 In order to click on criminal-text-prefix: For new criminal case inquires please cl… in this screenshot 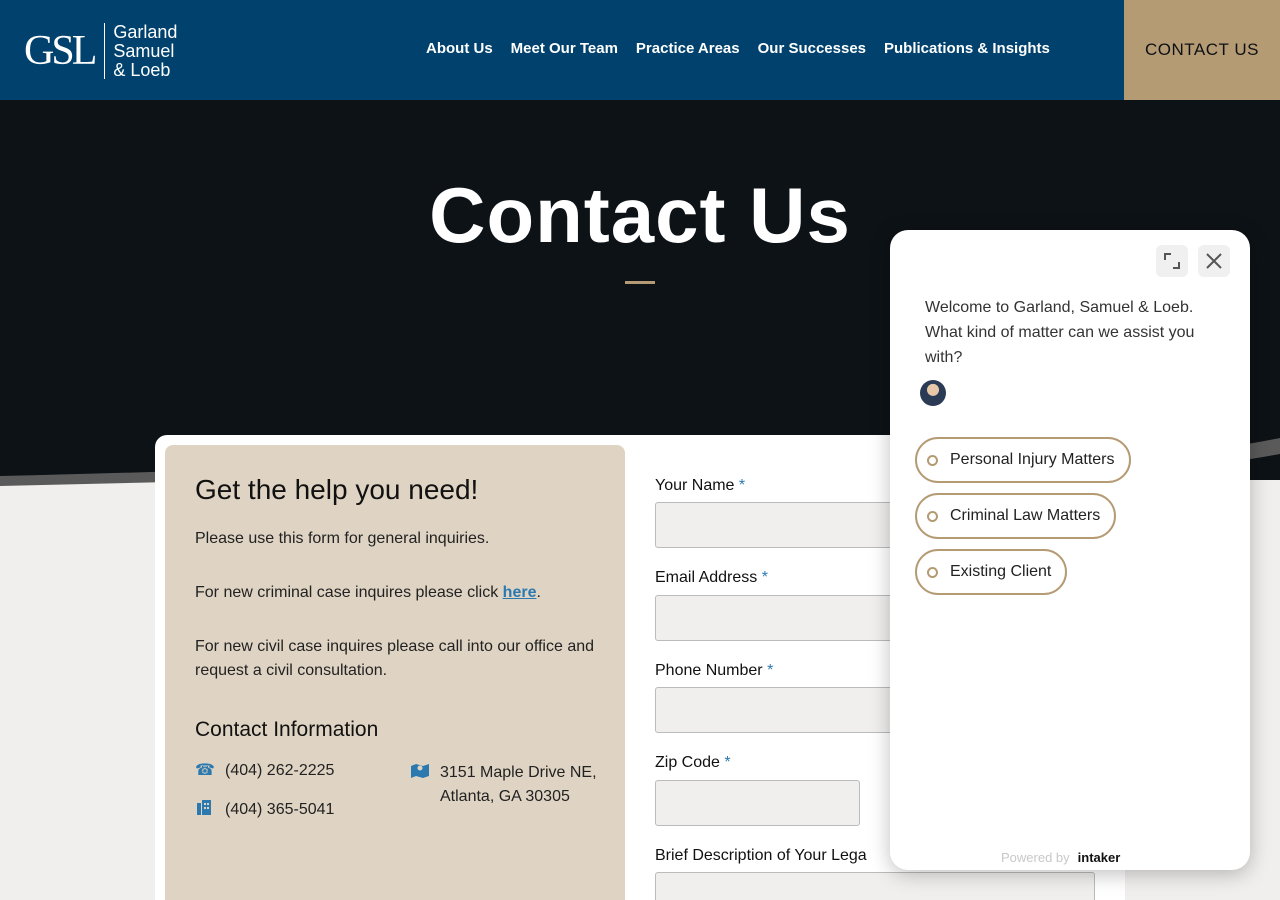, I will do `click(349, 592)`.